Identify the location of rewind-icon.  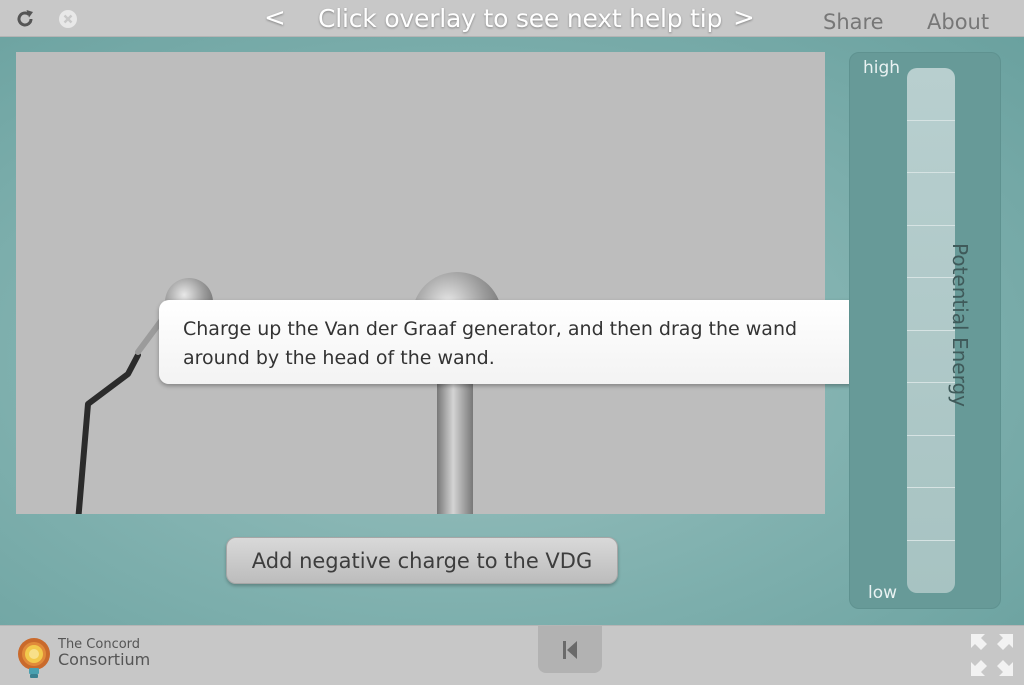
(570, 649).